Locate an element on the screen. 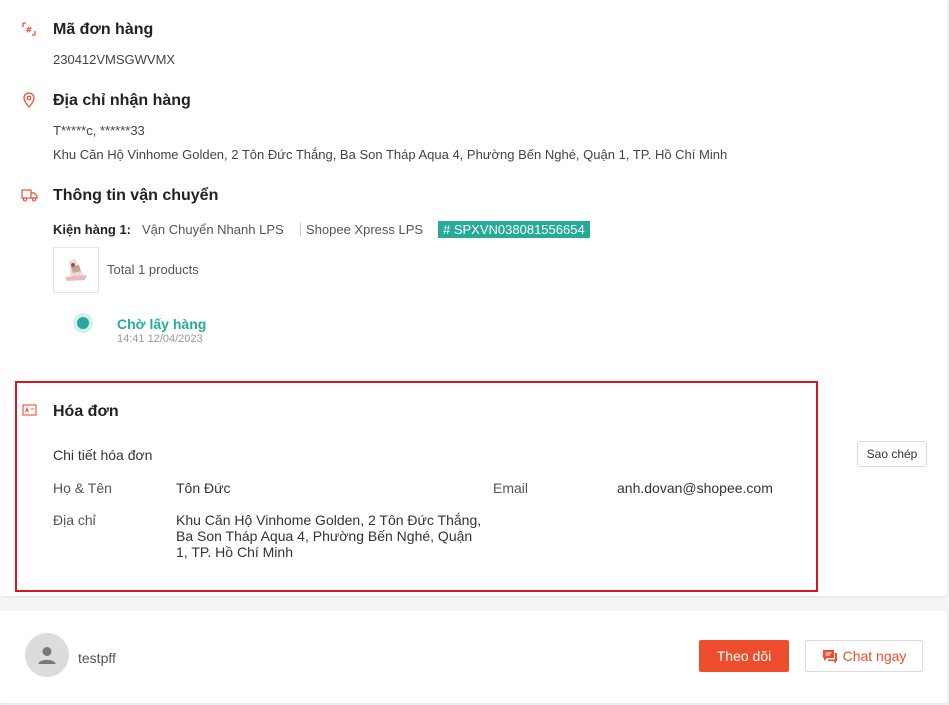 This screenshot has height=705, width=949. shipping-provider: Shopee Xpress LPS is located at coordinates (365, 229).